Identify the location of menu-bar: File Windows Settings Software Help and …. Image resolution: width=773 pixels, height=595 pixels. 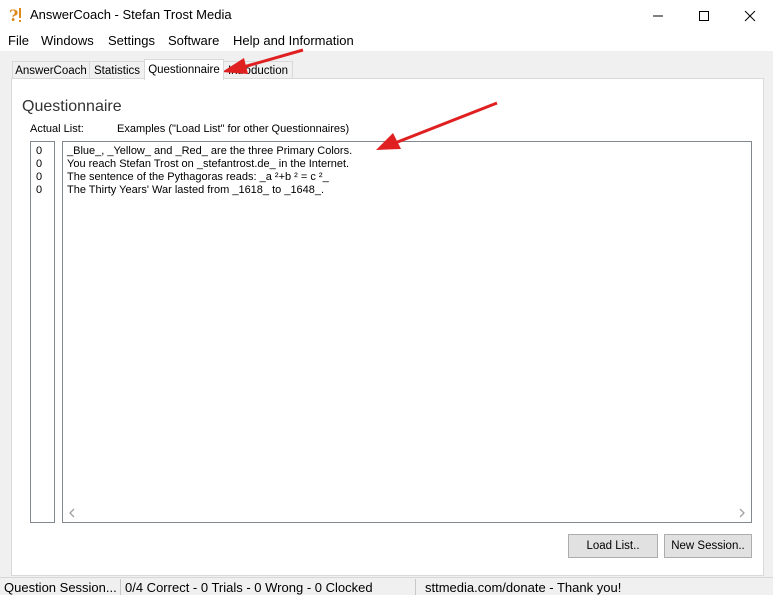
(386, 41).